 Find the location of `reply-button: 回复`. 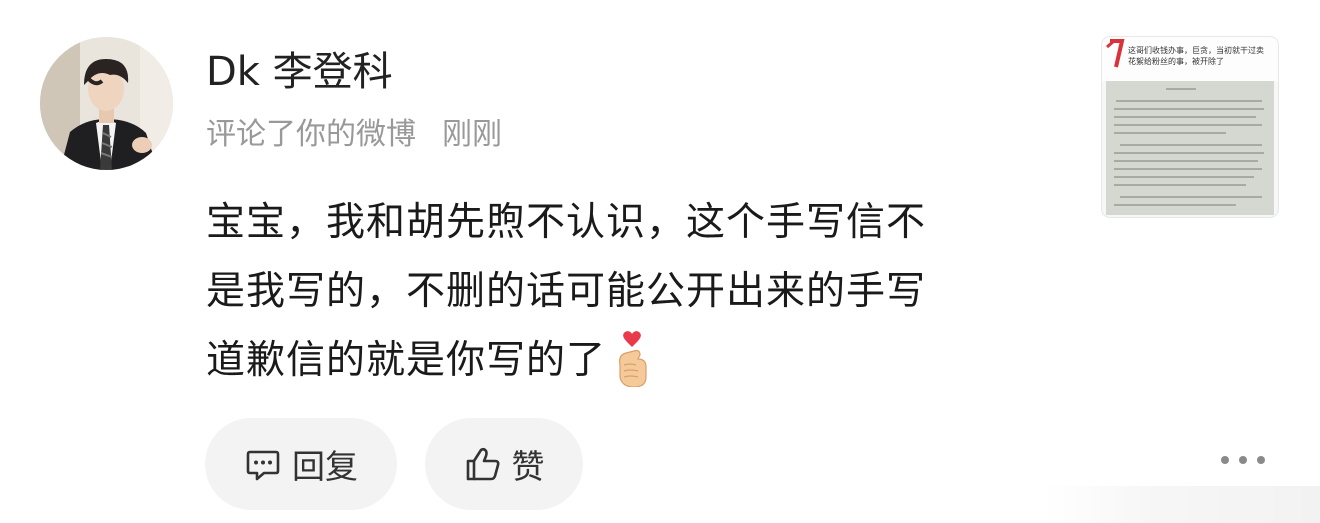

reply-button: 回复 is located at coordinates (301, 464).